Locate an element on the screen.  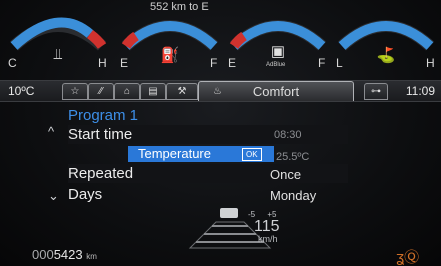
gauge-min-label: L is located at coordinates (339, 63).